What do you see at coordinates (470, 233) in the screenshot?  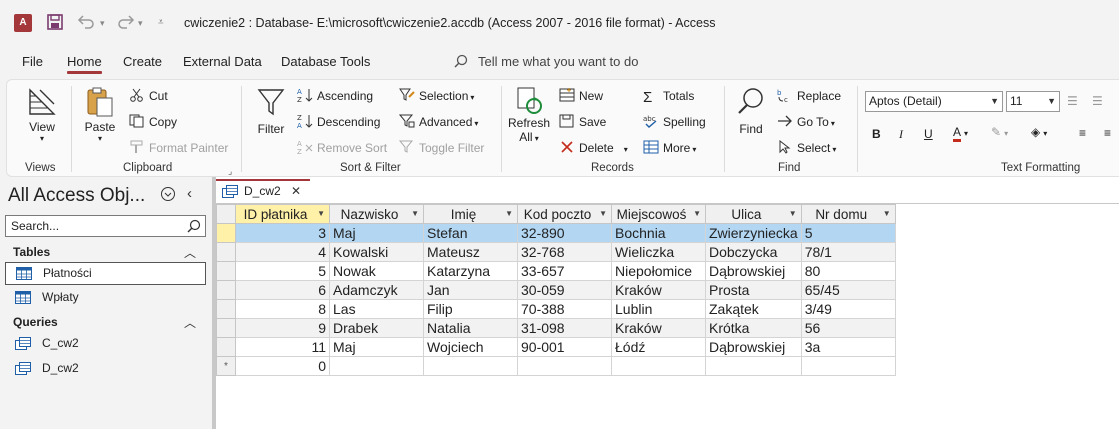 I see `table-cell: Stefan` at bounding box center [470, 233].